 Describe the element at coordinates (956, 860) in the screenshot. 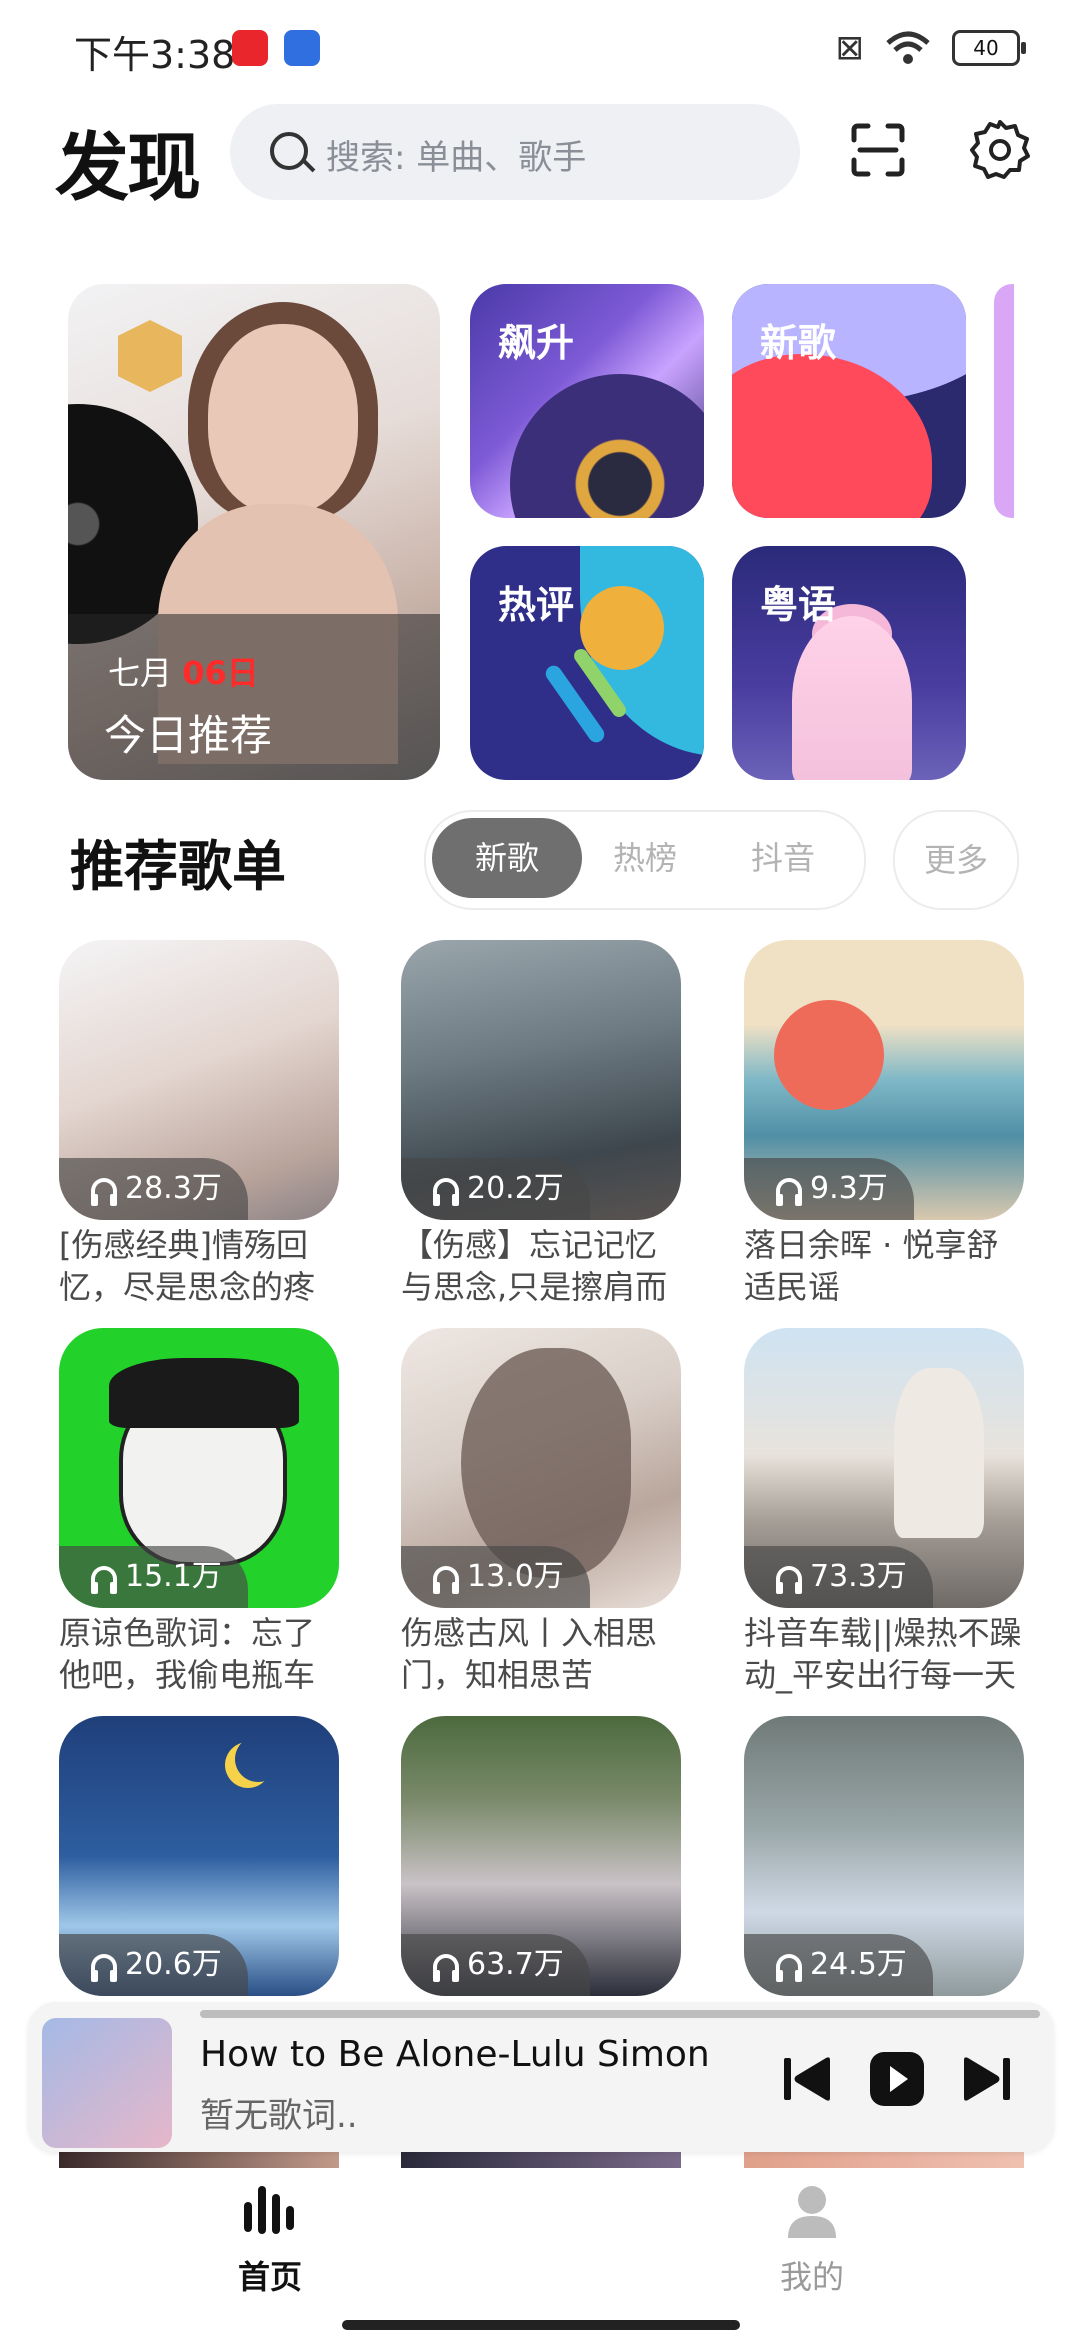

I see `more-button: 更多` at that location.